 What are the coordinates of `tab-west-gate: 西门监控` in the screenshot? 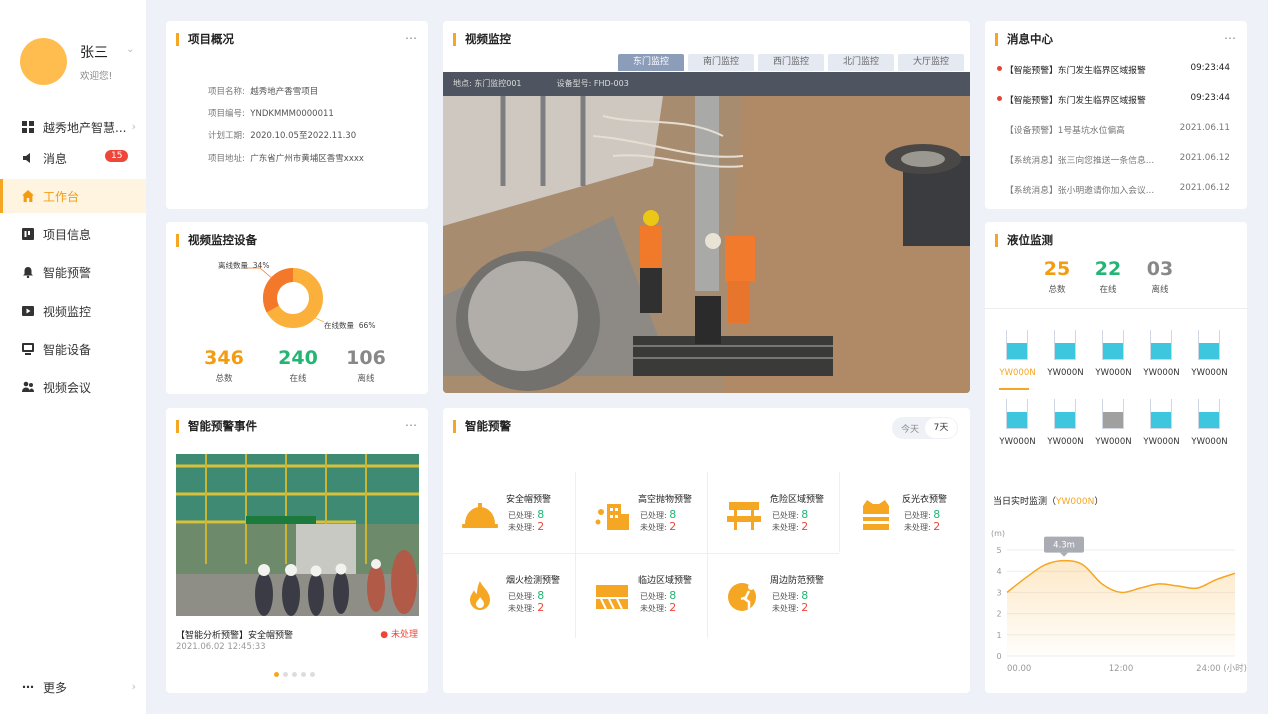 It's located at (791, 62).